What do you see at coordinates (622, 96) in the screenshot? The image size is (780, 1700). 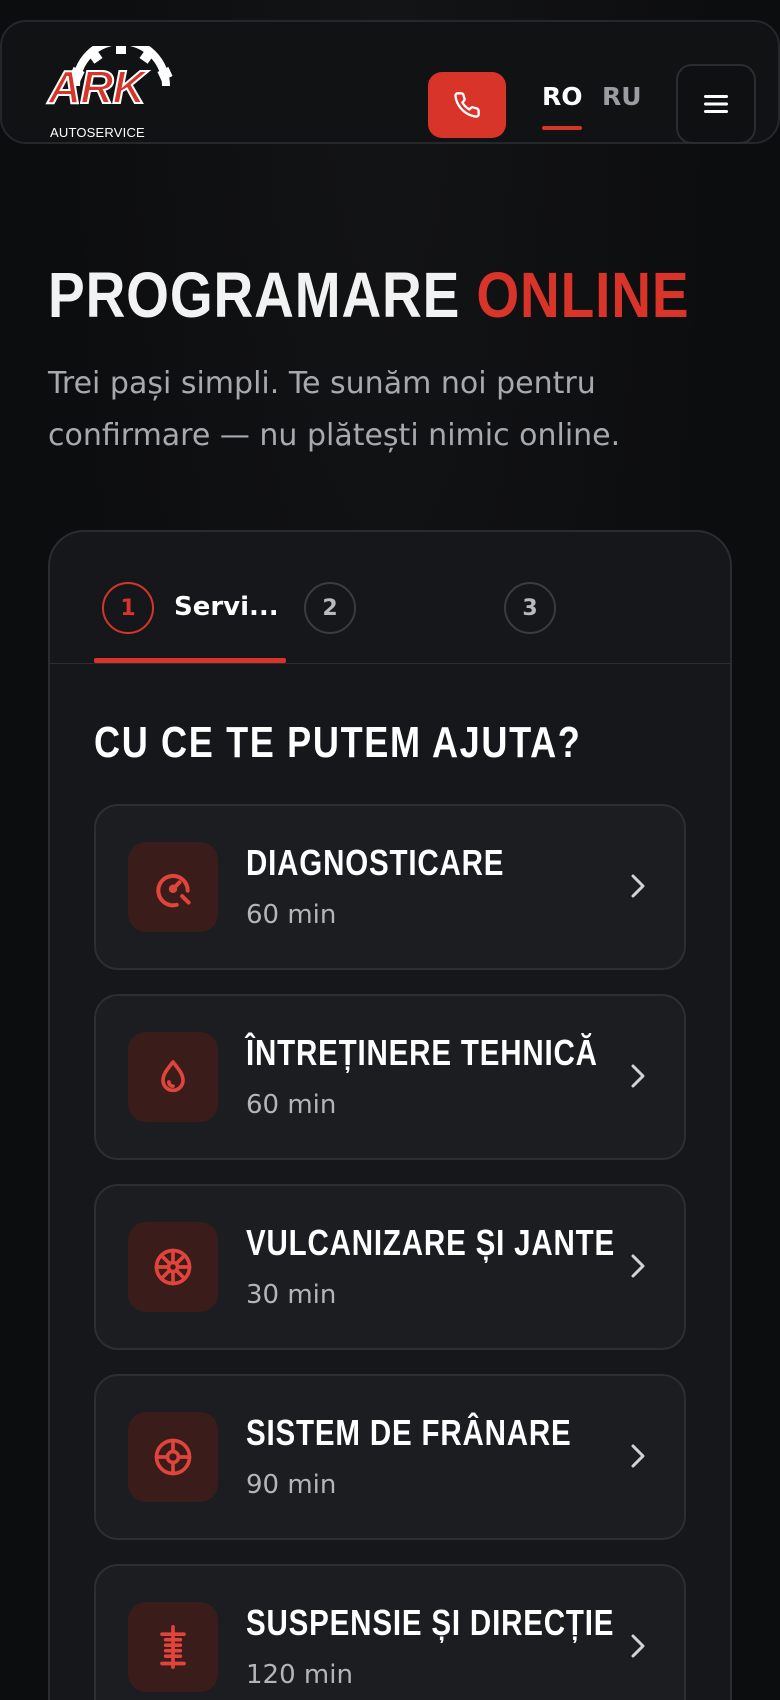 I see `language-ru: RU` at bounding box center [622, 96].